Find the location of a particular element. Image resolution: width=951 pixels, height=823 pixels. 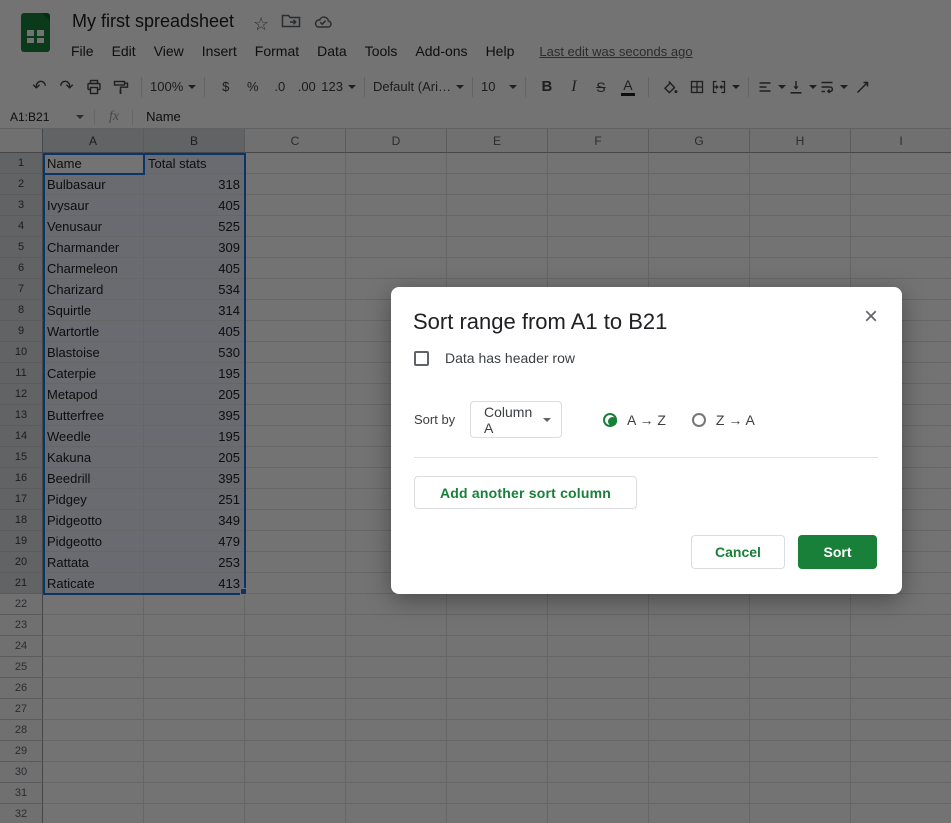

dropdown-caret-icon is located at coordinates (547, 419).